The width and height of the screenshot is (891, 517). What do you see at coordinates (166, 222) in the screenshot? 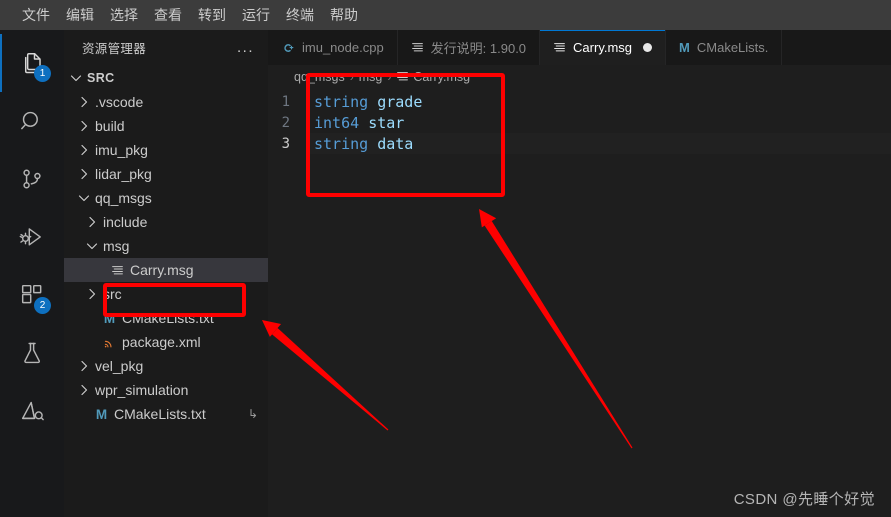
I see `file-tree-folder: include` at bounding box center [166, 222].